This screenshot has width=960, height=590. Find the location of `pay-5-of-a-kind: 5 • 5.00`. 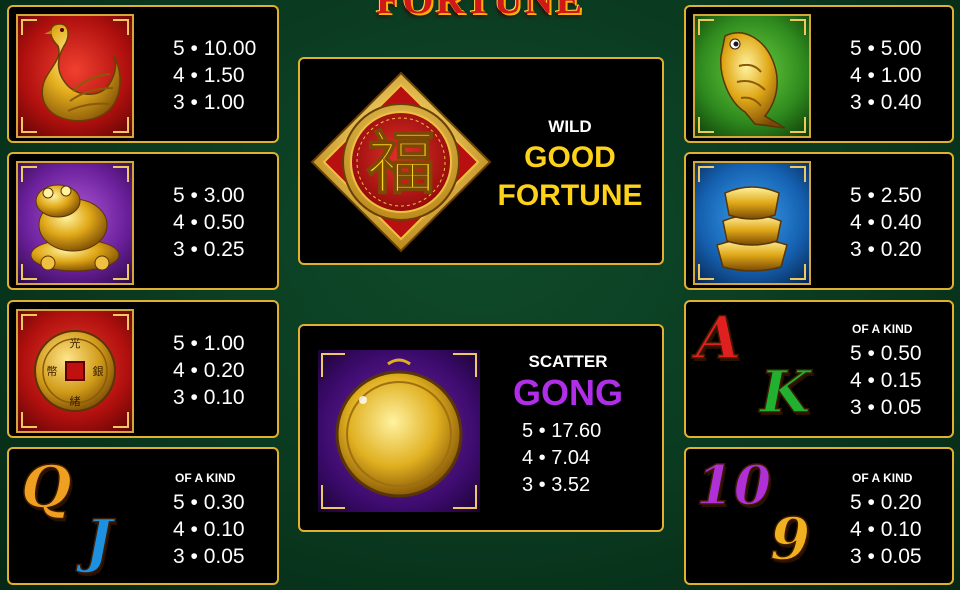

pay-5-of-a-kind: 5 • 5.00 is located at coordinates (886, 48).